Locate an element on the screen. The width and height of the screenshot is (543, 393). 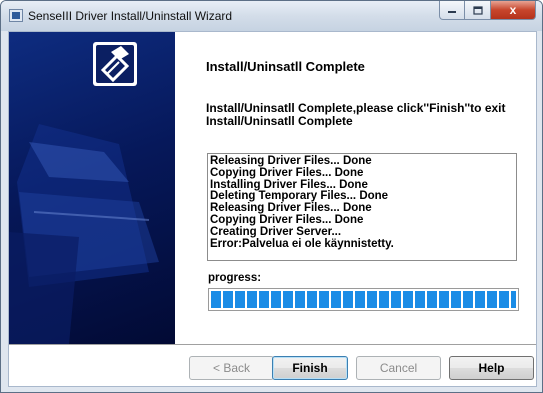
finish-button: Finish is located at coordinates (310, 368).